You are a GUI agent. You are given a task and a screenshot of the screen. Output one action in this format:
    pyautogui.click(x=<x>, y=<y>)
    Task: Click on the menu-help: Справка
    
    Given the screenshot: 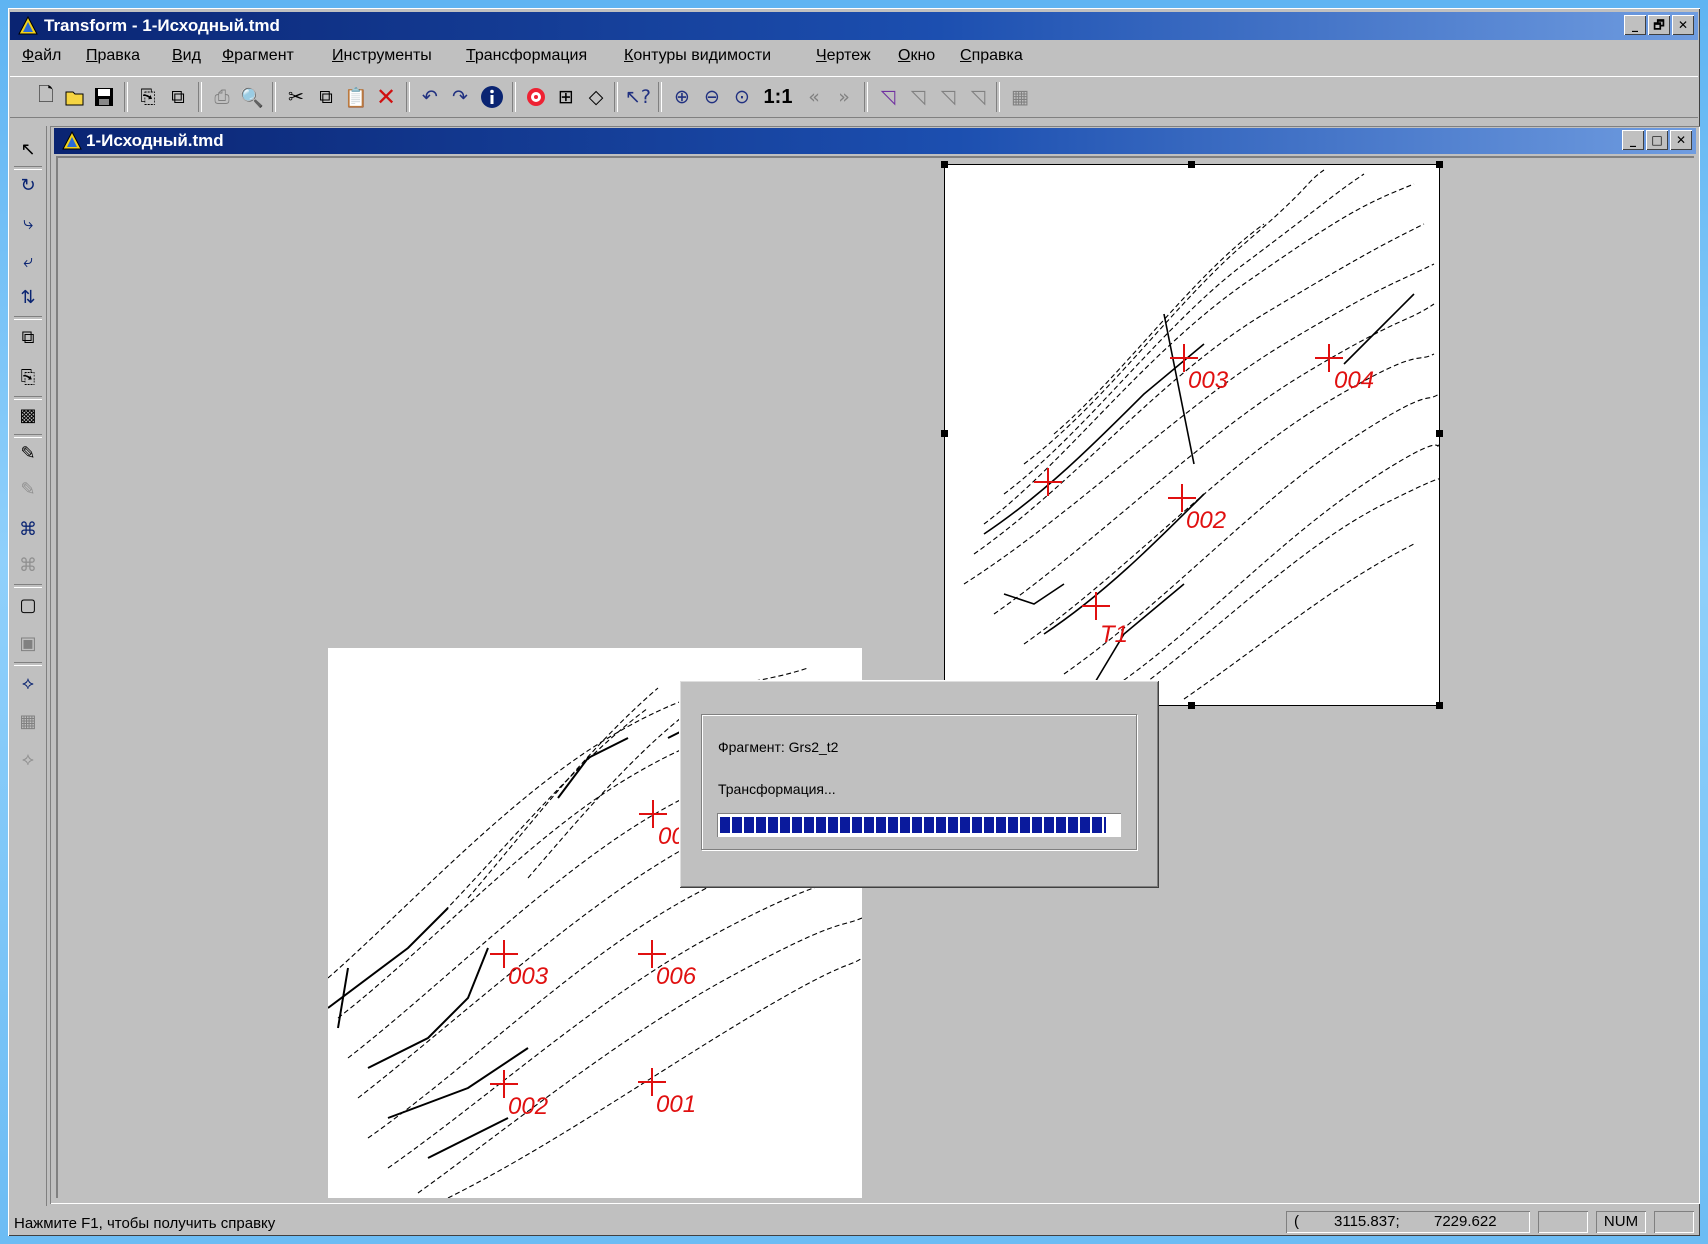 What is the action you would take?
    pyautogui.click(x=991, y=56)
    